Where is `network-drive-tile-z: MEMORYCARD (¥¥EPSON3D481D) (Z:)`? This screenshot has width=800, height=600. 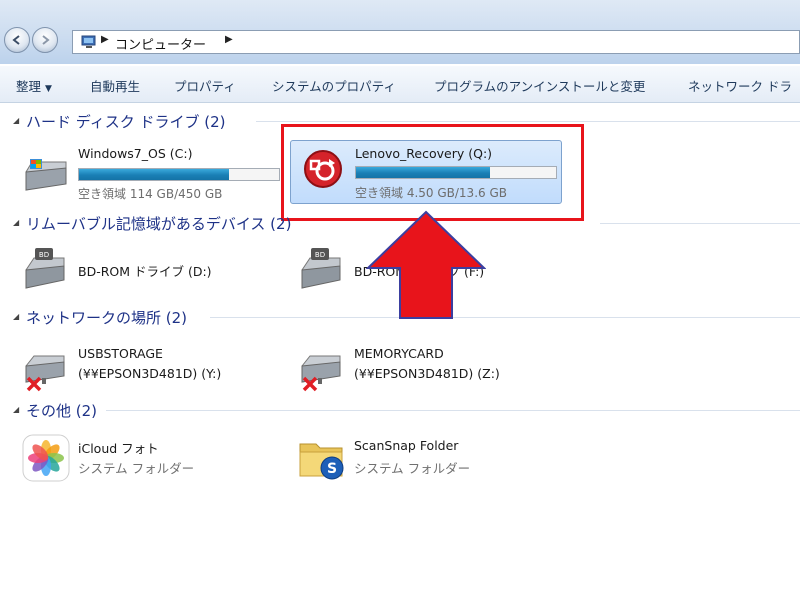
network-drive-tile-z: MEMORYCARD (¥¥EPSON3D481D) (Z:) is located at coordinates (433, 372).